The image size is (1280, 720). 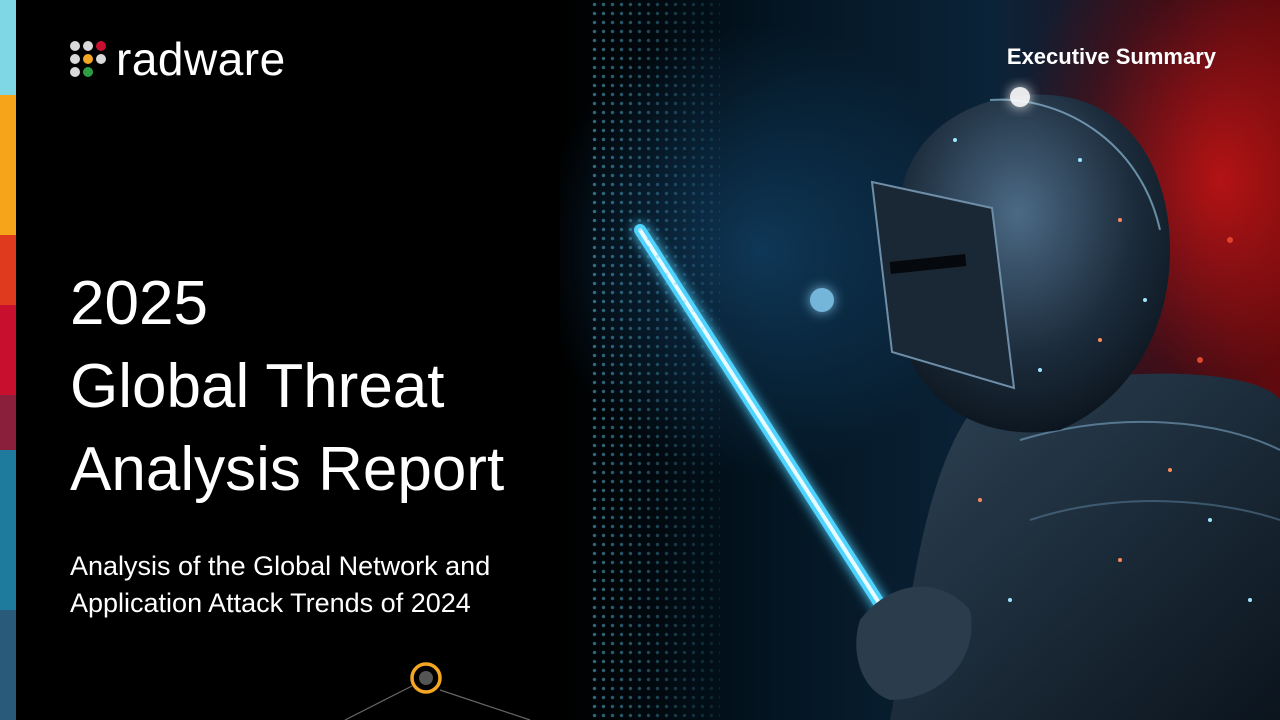 What do you see at coordinates (655, 360) in the screenshot?
I see `dot-matrix-pattern` at bounding box center [655, 360].